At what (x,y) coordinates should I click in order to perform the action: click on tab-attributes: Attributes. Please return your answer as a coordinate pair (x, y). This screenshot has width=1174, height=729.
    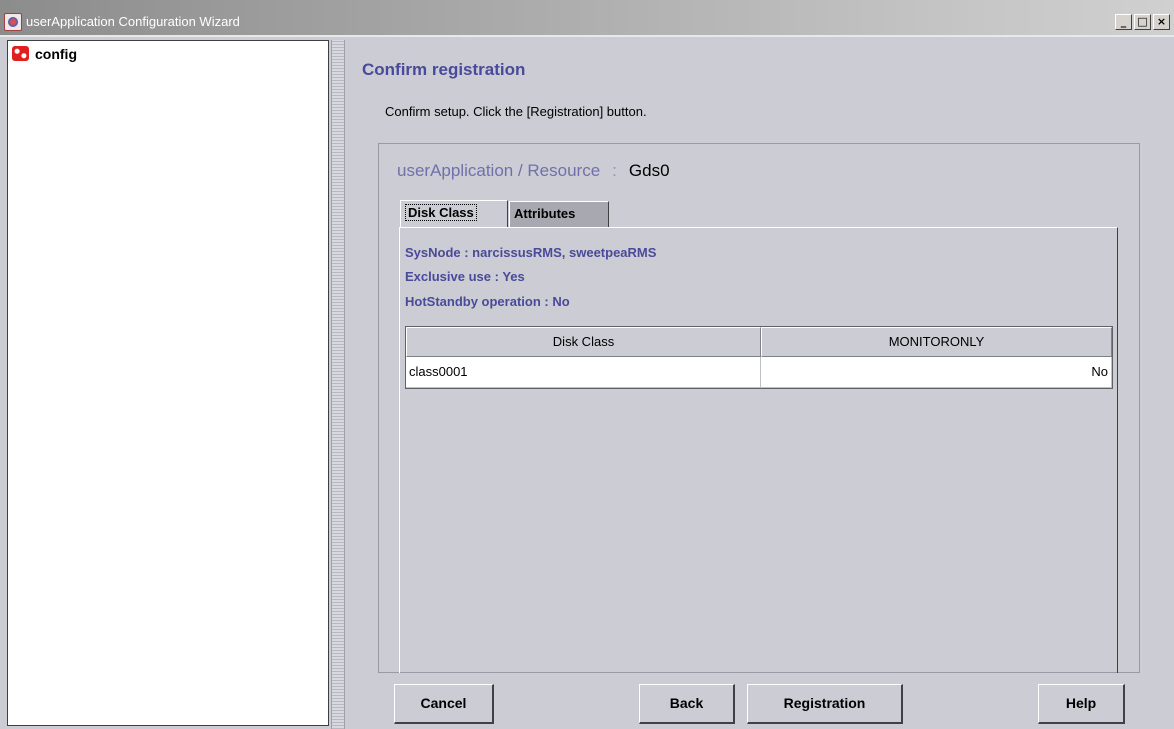
    Looking at the image, I should click on (559, 214).